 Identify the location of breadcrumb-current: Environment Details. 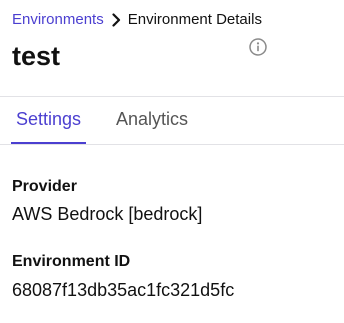
(194, 19).